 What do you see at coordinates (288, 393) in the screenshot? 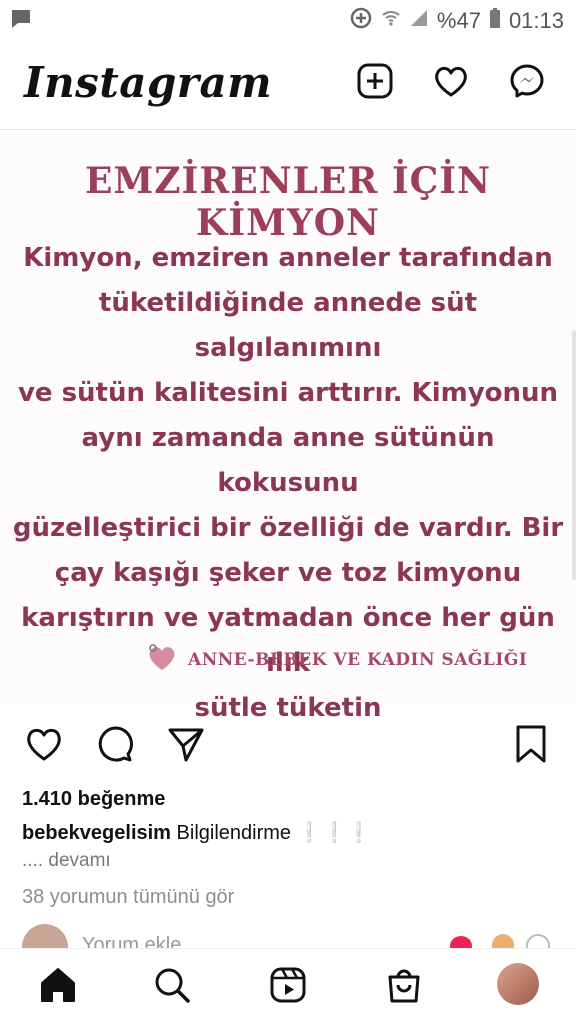
I see `body-line: ve sütün kalitesini arttırır. Kimyonun` at bounding box center [288, 393].